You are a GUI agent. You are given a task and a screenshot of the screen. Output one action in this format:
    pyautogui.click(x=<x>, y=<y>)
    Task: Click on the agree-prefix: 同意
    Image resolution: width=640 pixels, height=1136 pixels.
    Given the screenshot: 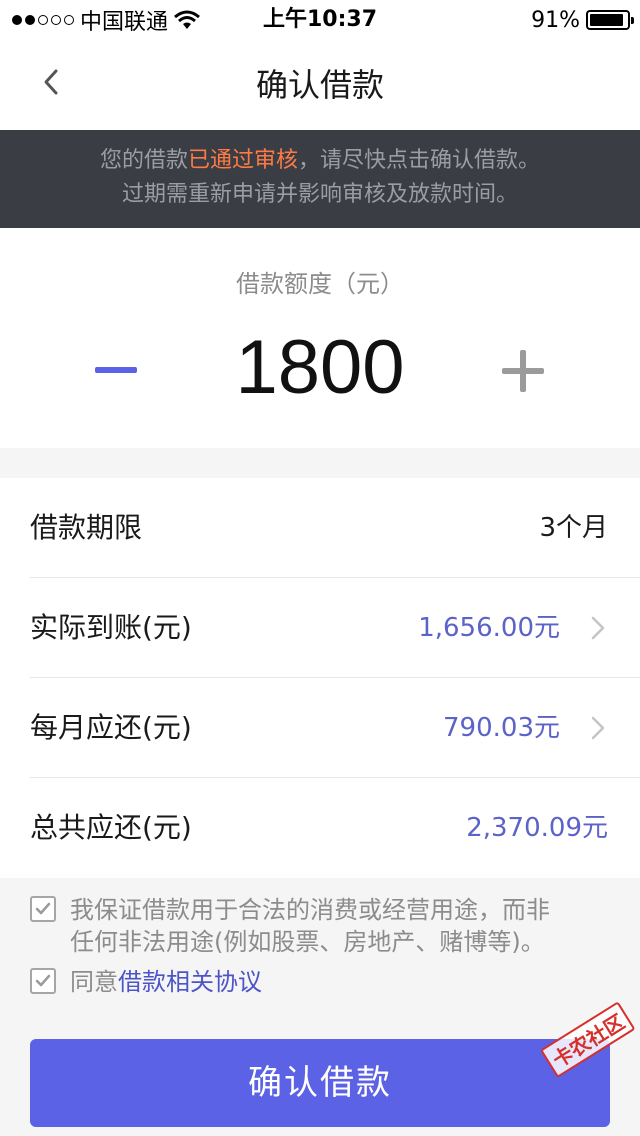 What is the action you would take?
    pyautogui.click(x=94, y=982)
    